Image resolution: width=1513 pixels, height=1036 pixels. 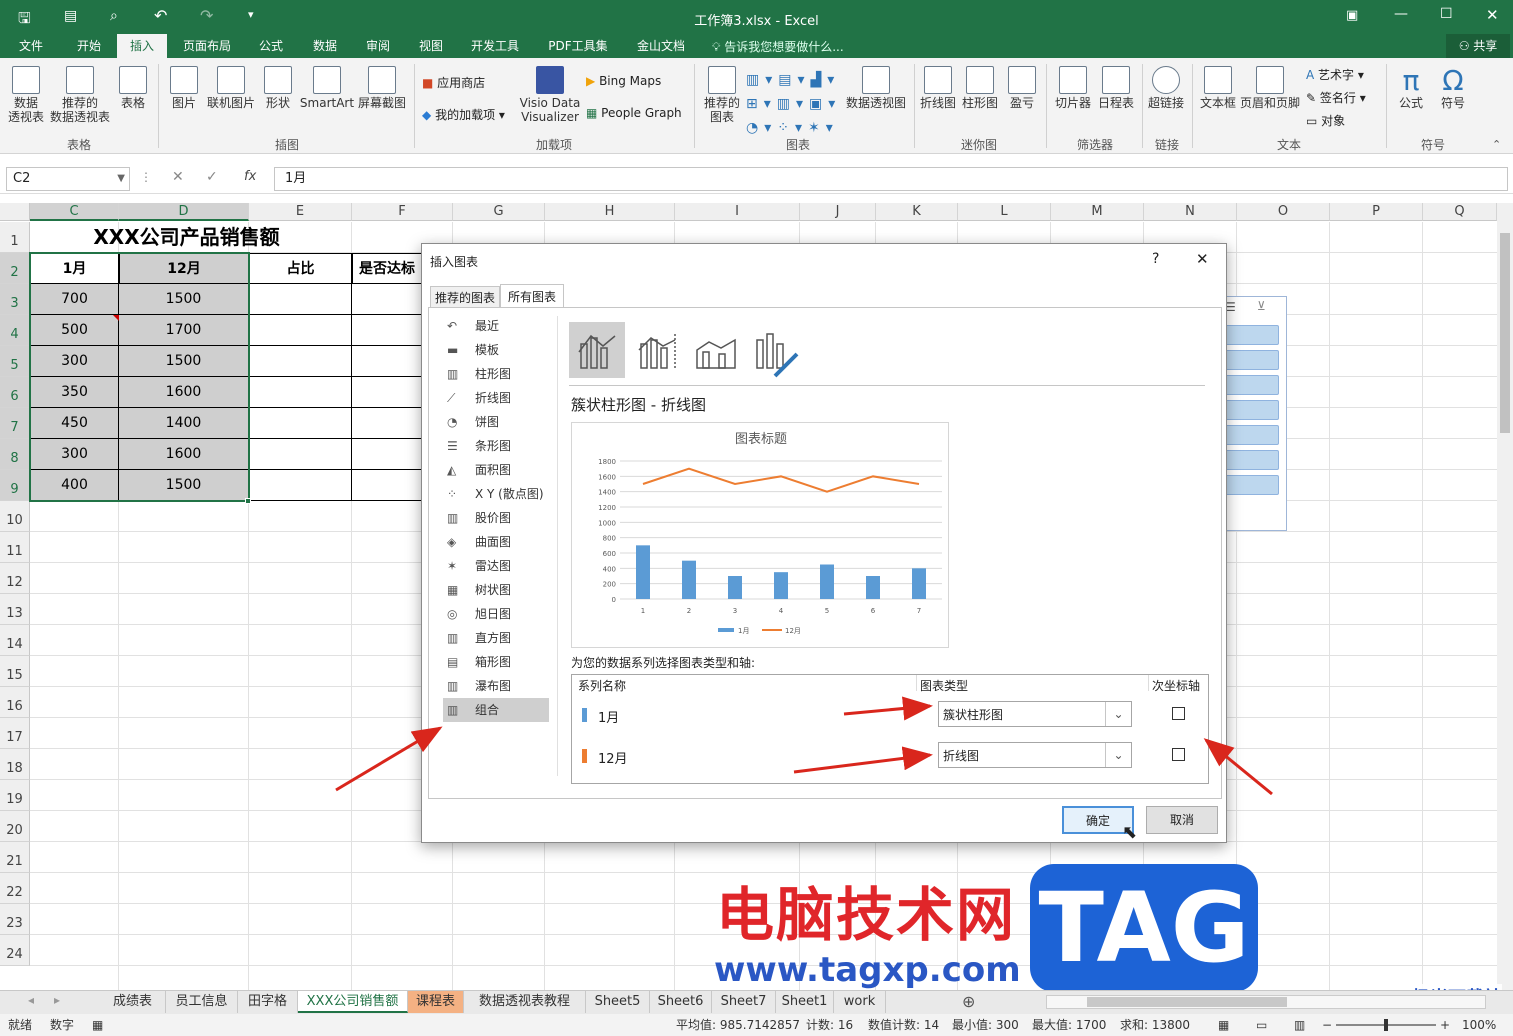 I want to click on jan-cell: 400, so click(x=74, y=485).